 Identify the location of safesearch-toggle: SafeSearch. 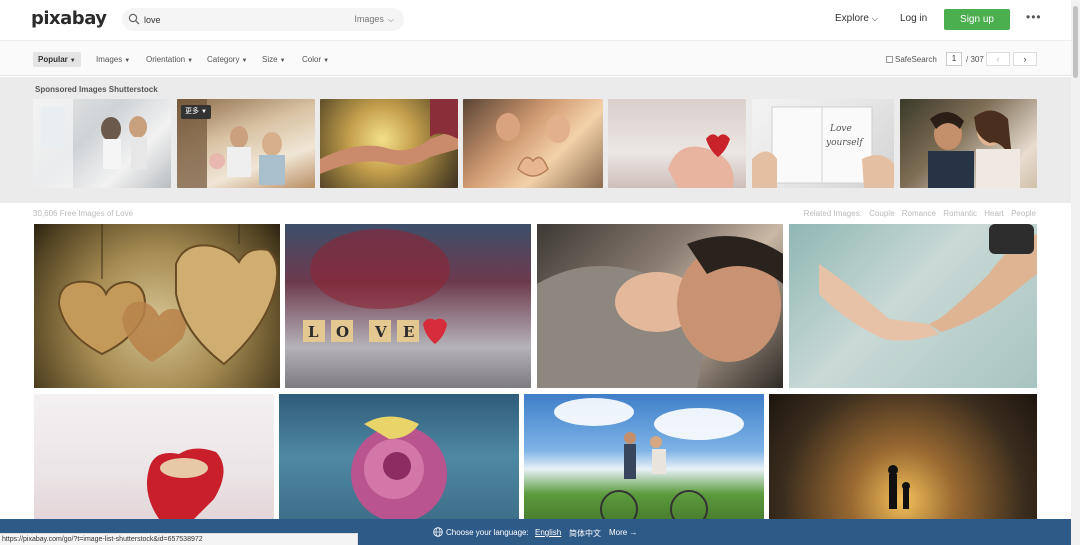
(911, 59).